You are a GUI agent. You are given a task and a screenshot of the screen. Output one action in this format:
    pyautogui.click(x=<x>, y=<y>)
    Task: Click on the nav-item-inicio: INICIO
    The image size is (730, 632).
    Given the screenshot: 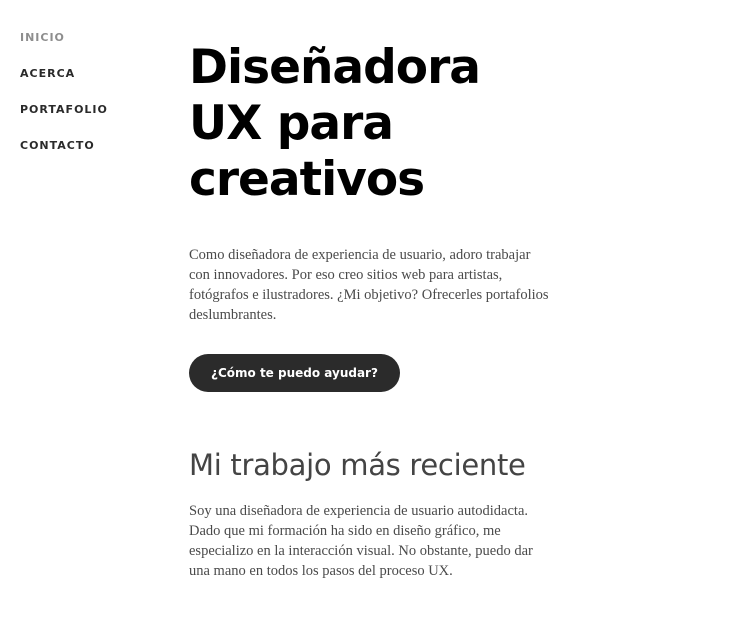 What is the action you would take?
    pyautogui.click(x=90, y=49)
    